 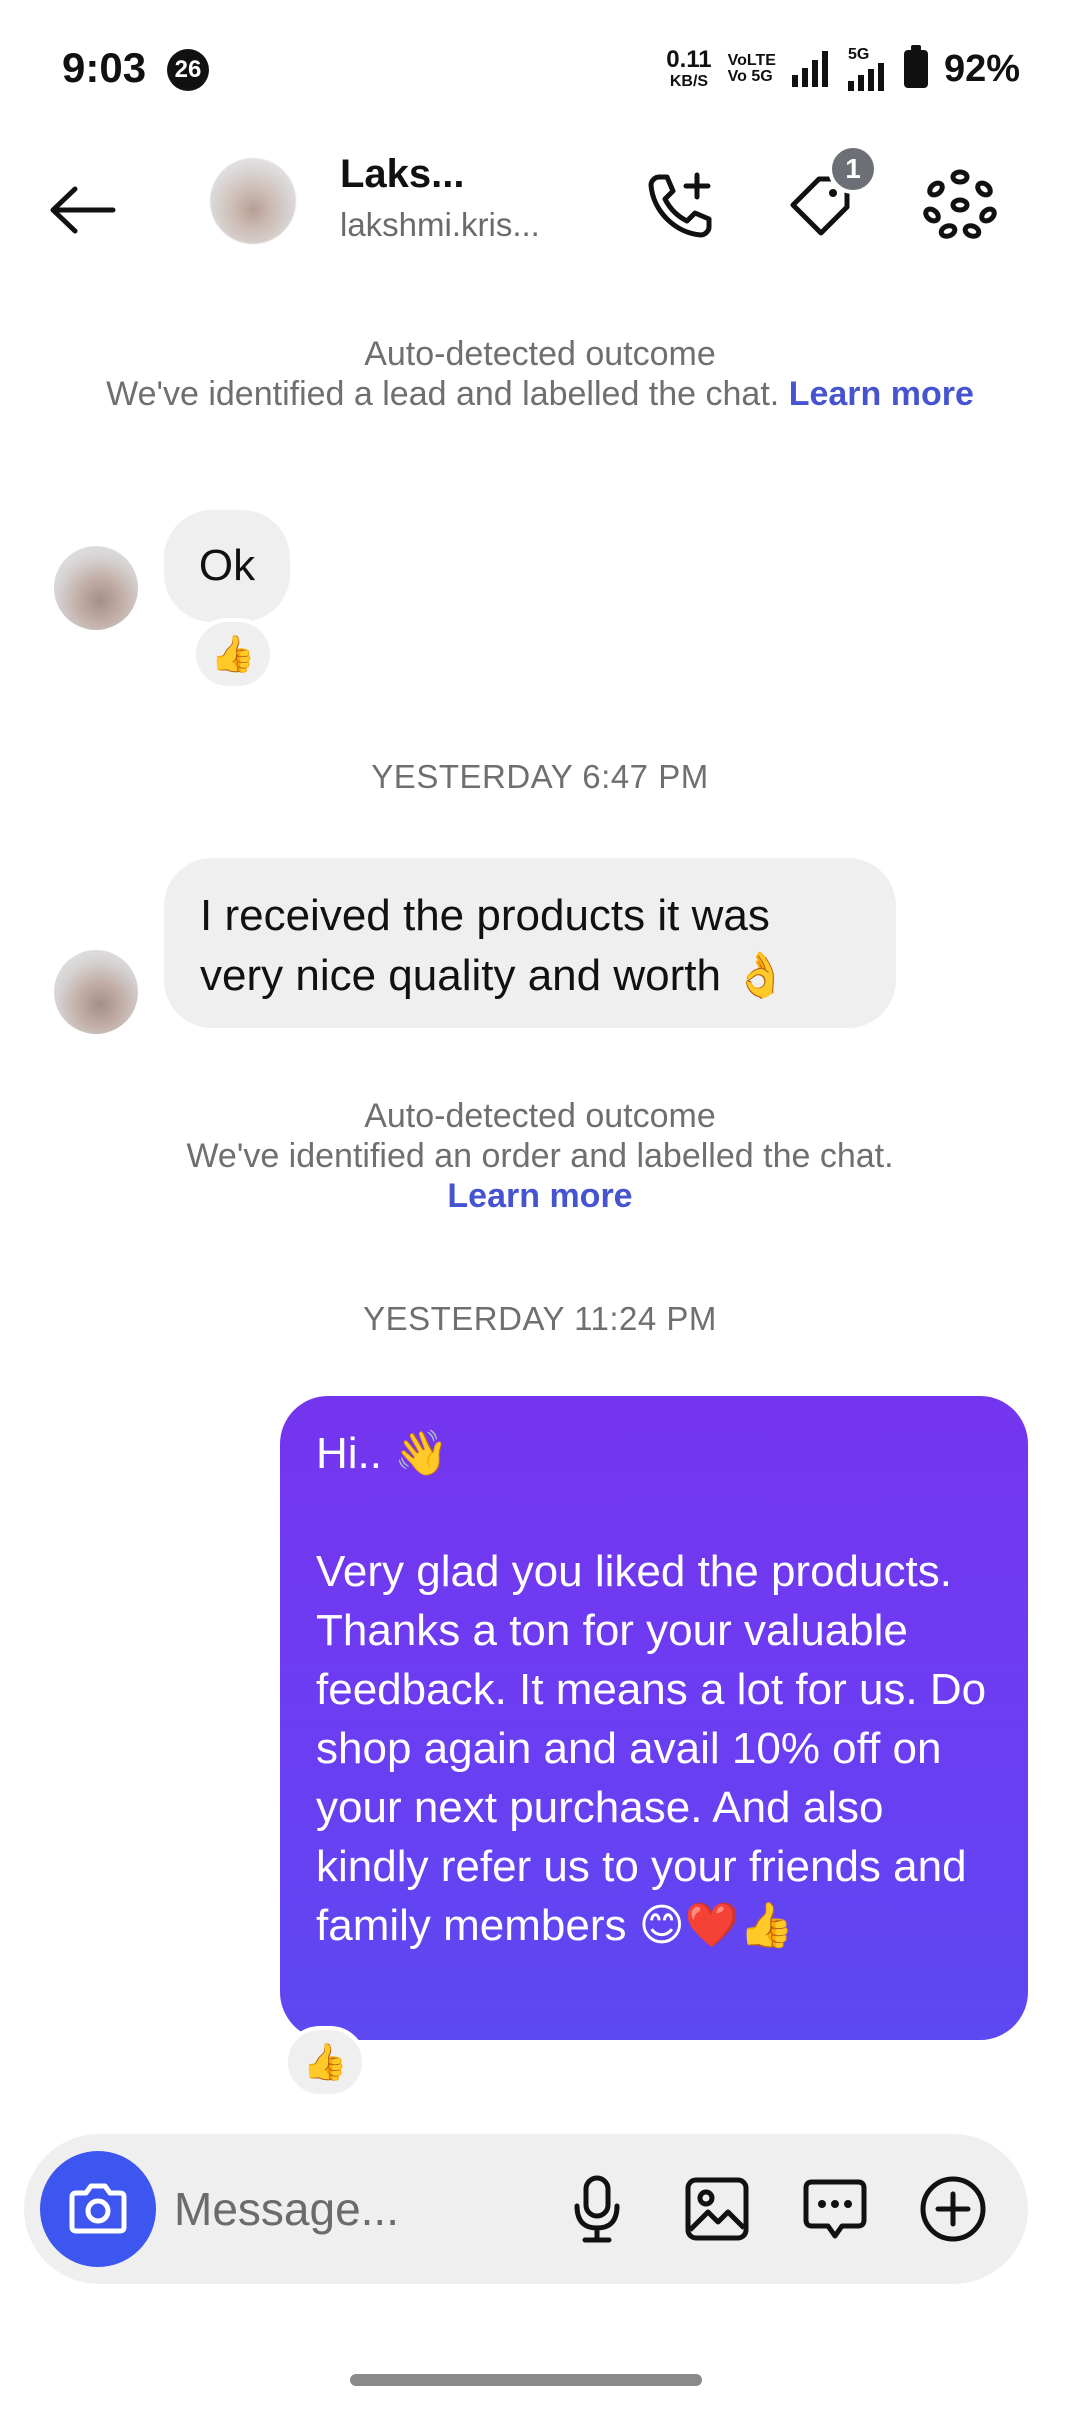 I want to click on back-arrow-icon, so click(x=83, y=210).